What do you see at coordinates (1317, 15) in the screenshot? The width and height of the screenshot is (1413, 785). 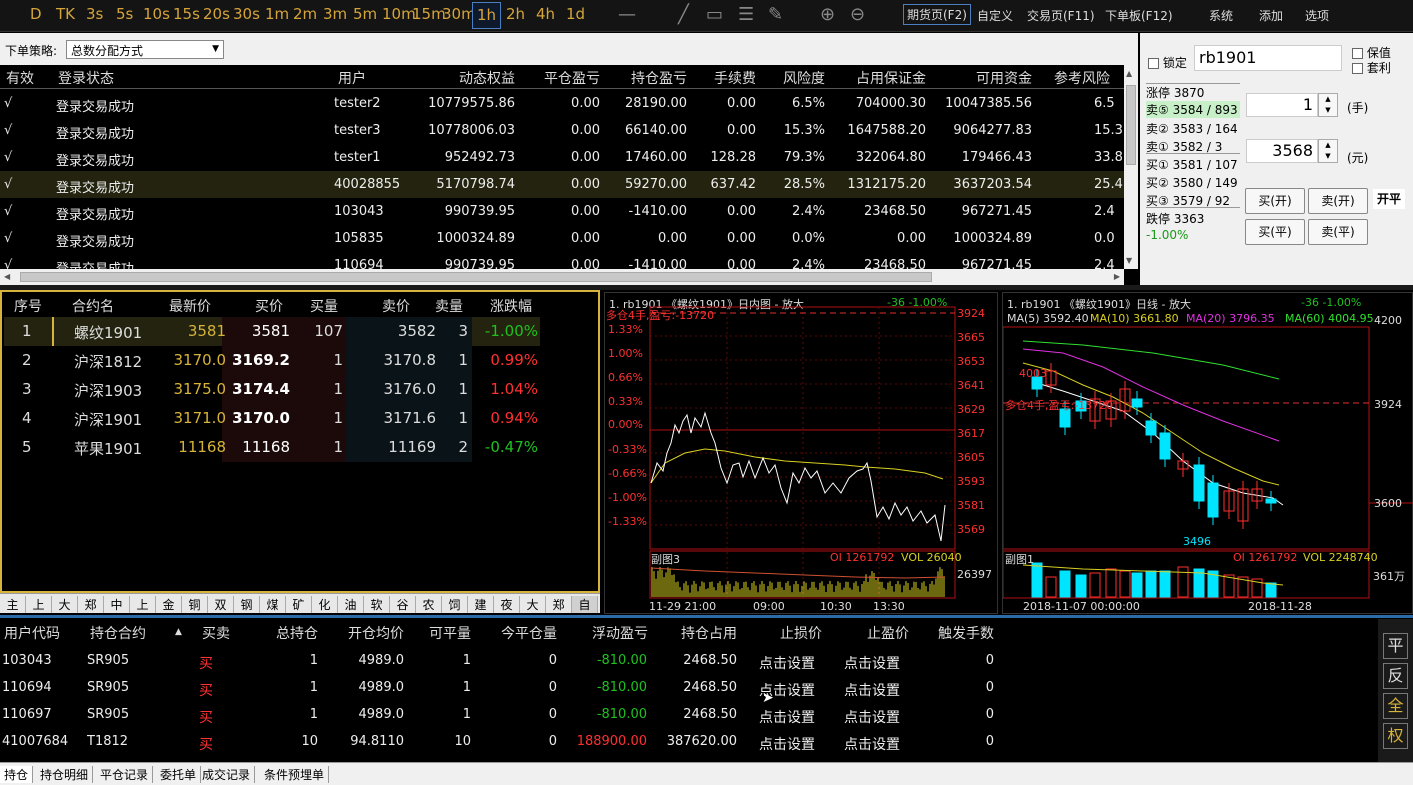 I see `menu-6: 选项` at bounding box center [1317, 15].